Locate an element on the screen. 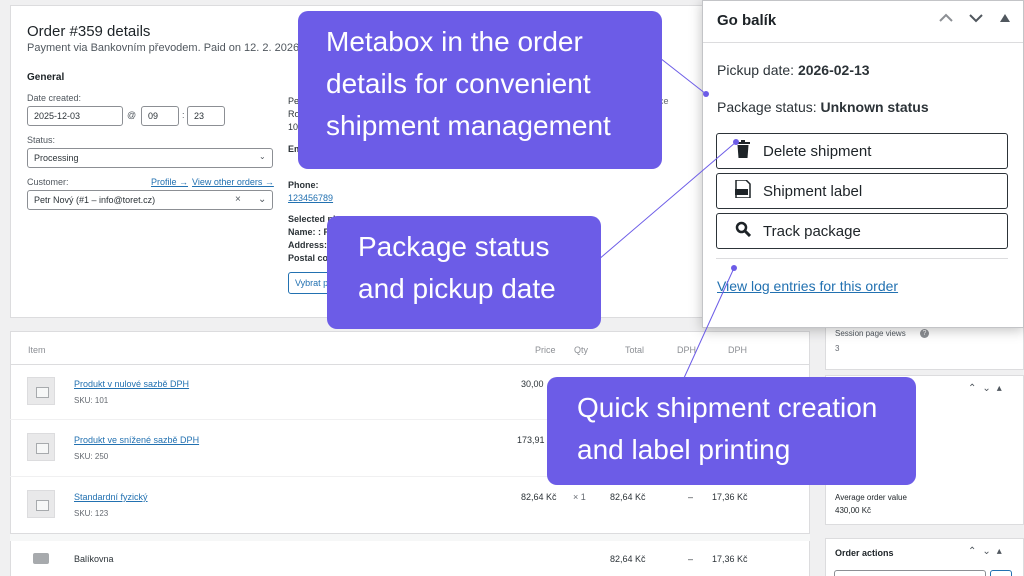  callout-metabox-line-3: shipment management is located at coordinates (468, 125).